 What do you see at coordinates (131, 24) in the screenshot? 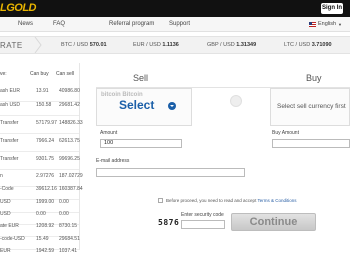
I see `nav-item-referral: Referral program` at bounding box center [131, 24].